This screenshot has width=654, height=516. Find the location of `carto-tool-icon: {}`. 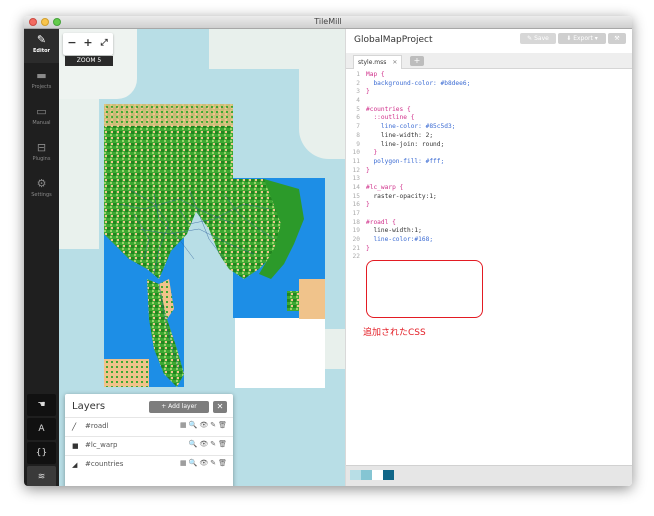

carto-tool-icon: {} is located at coordinates (41, 453).